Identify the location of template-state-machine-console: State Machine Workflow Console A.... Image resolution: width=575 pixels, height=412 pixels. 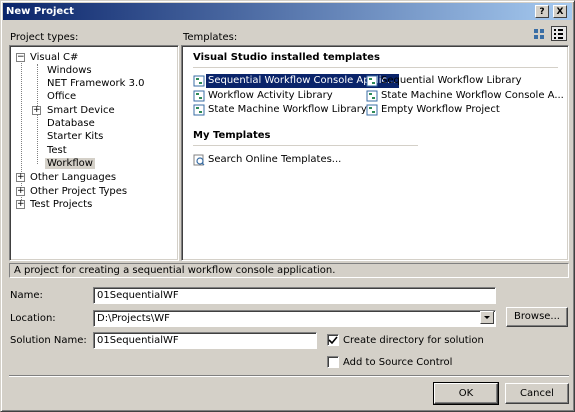
(465, 96).